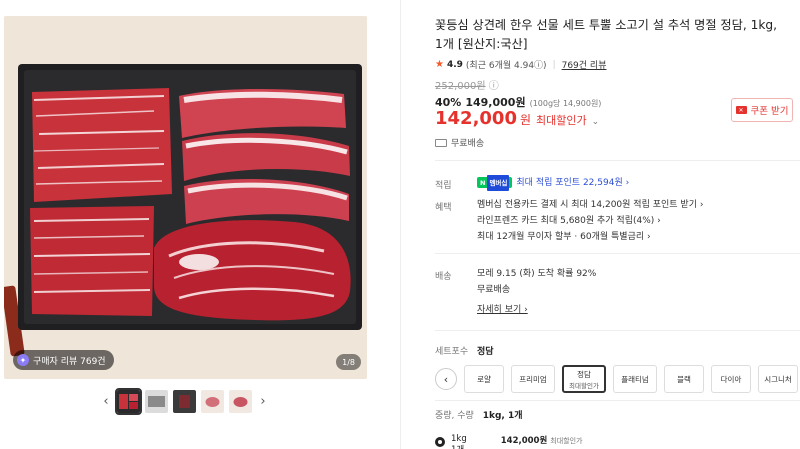 The height and width of the screenshot is (449, 800). I want to click on option-chip: 다이아, so click(731, 379).